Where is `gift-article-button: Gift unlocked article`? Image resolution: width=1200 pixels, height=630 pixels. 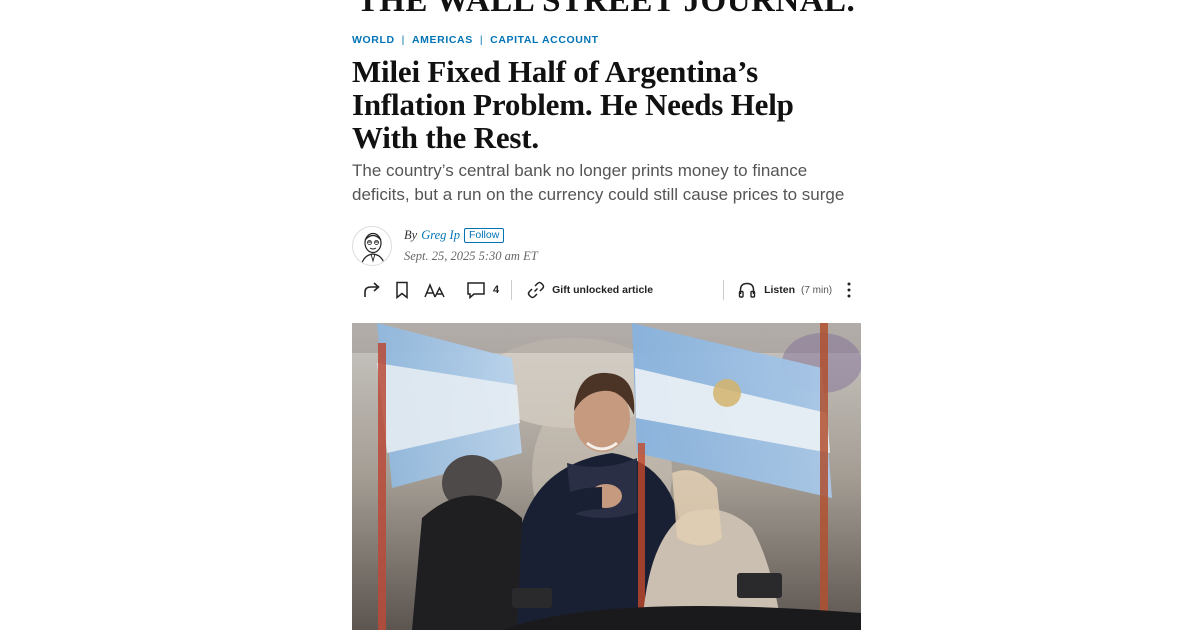 gift-article-button: Gift unlocked article is located at coordinates (589, 290).